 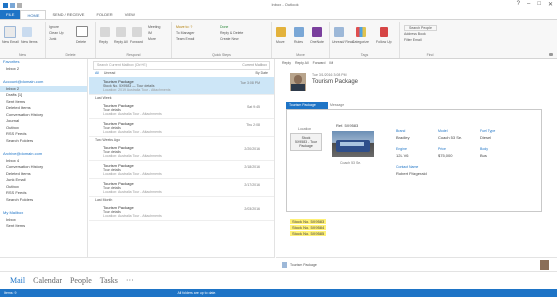 What do you see at coordinates (224, 27) in the screenshot?
I see `qs-done: Done` at bounding box center [224, 27].